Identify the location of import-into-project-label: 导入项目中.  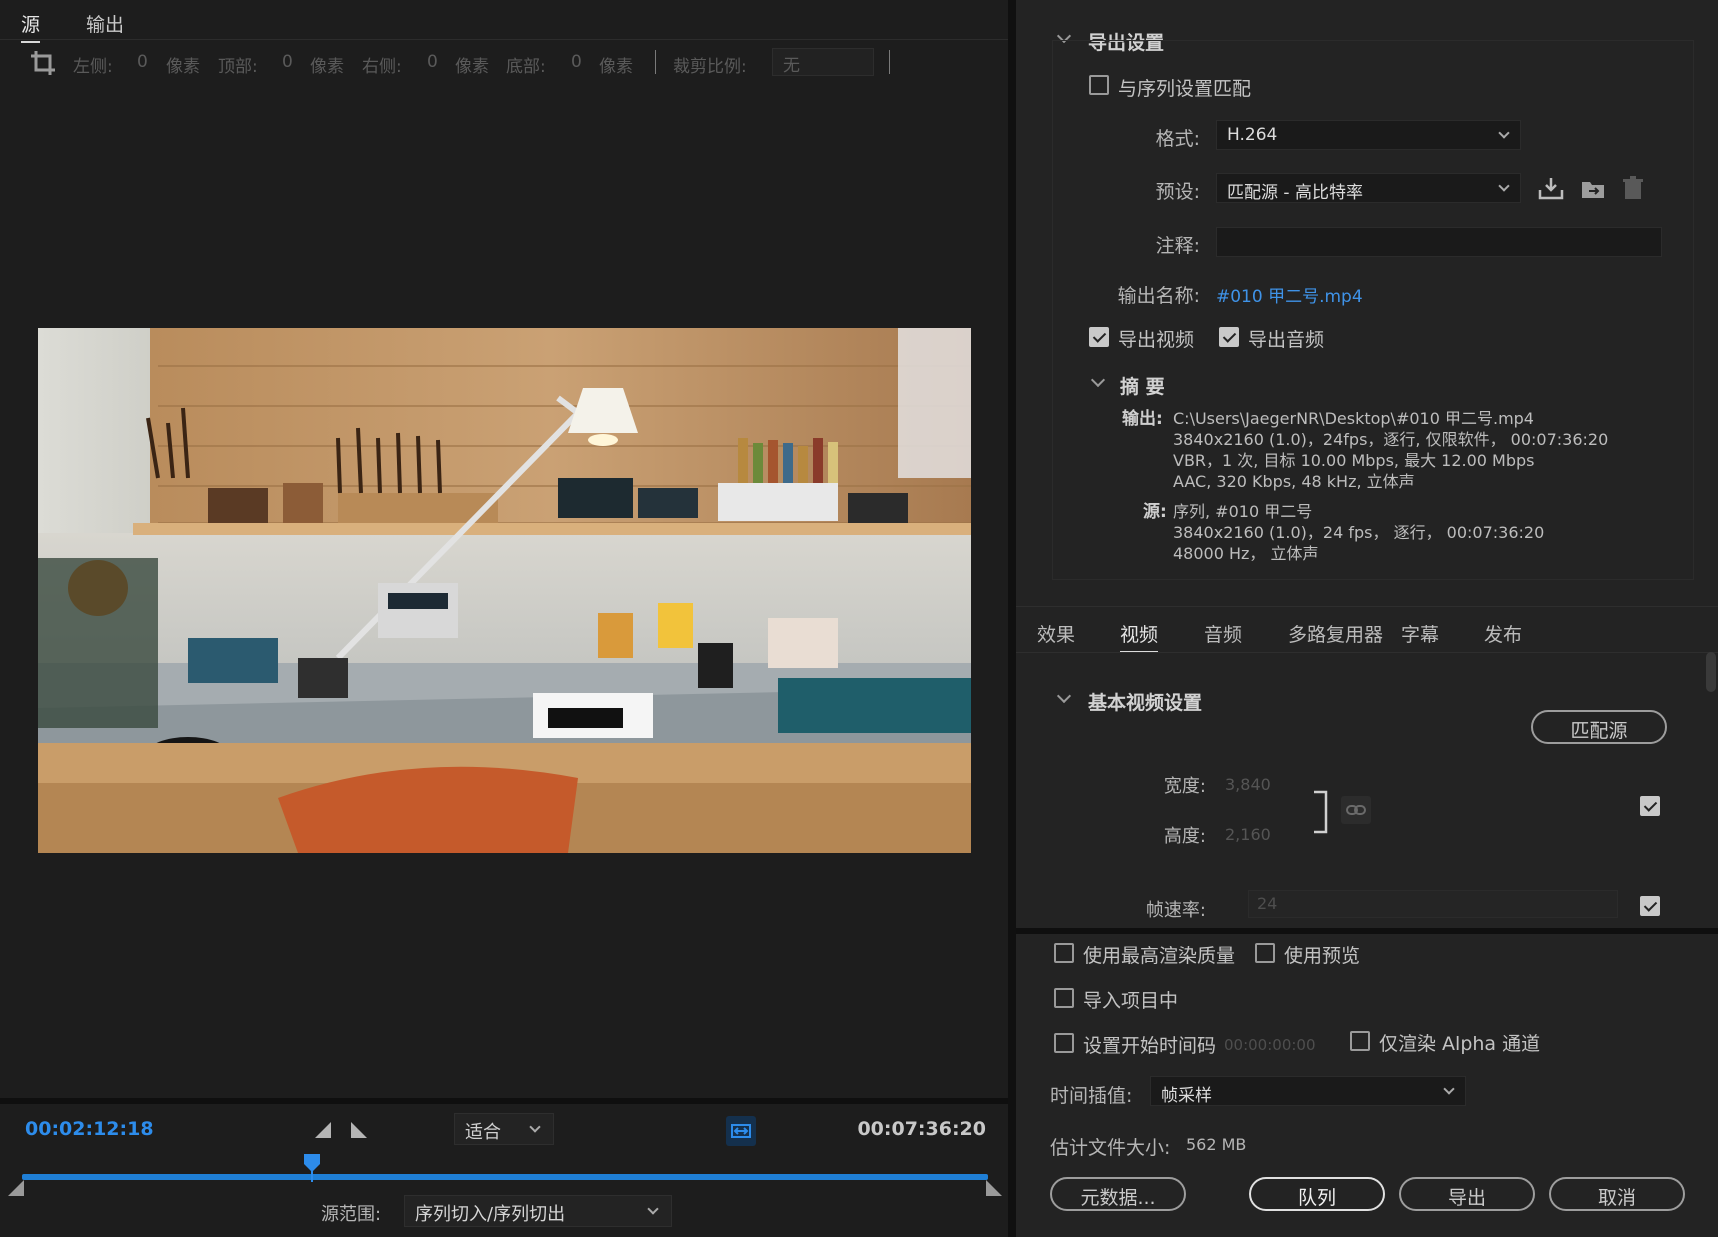
(1131, 1001).